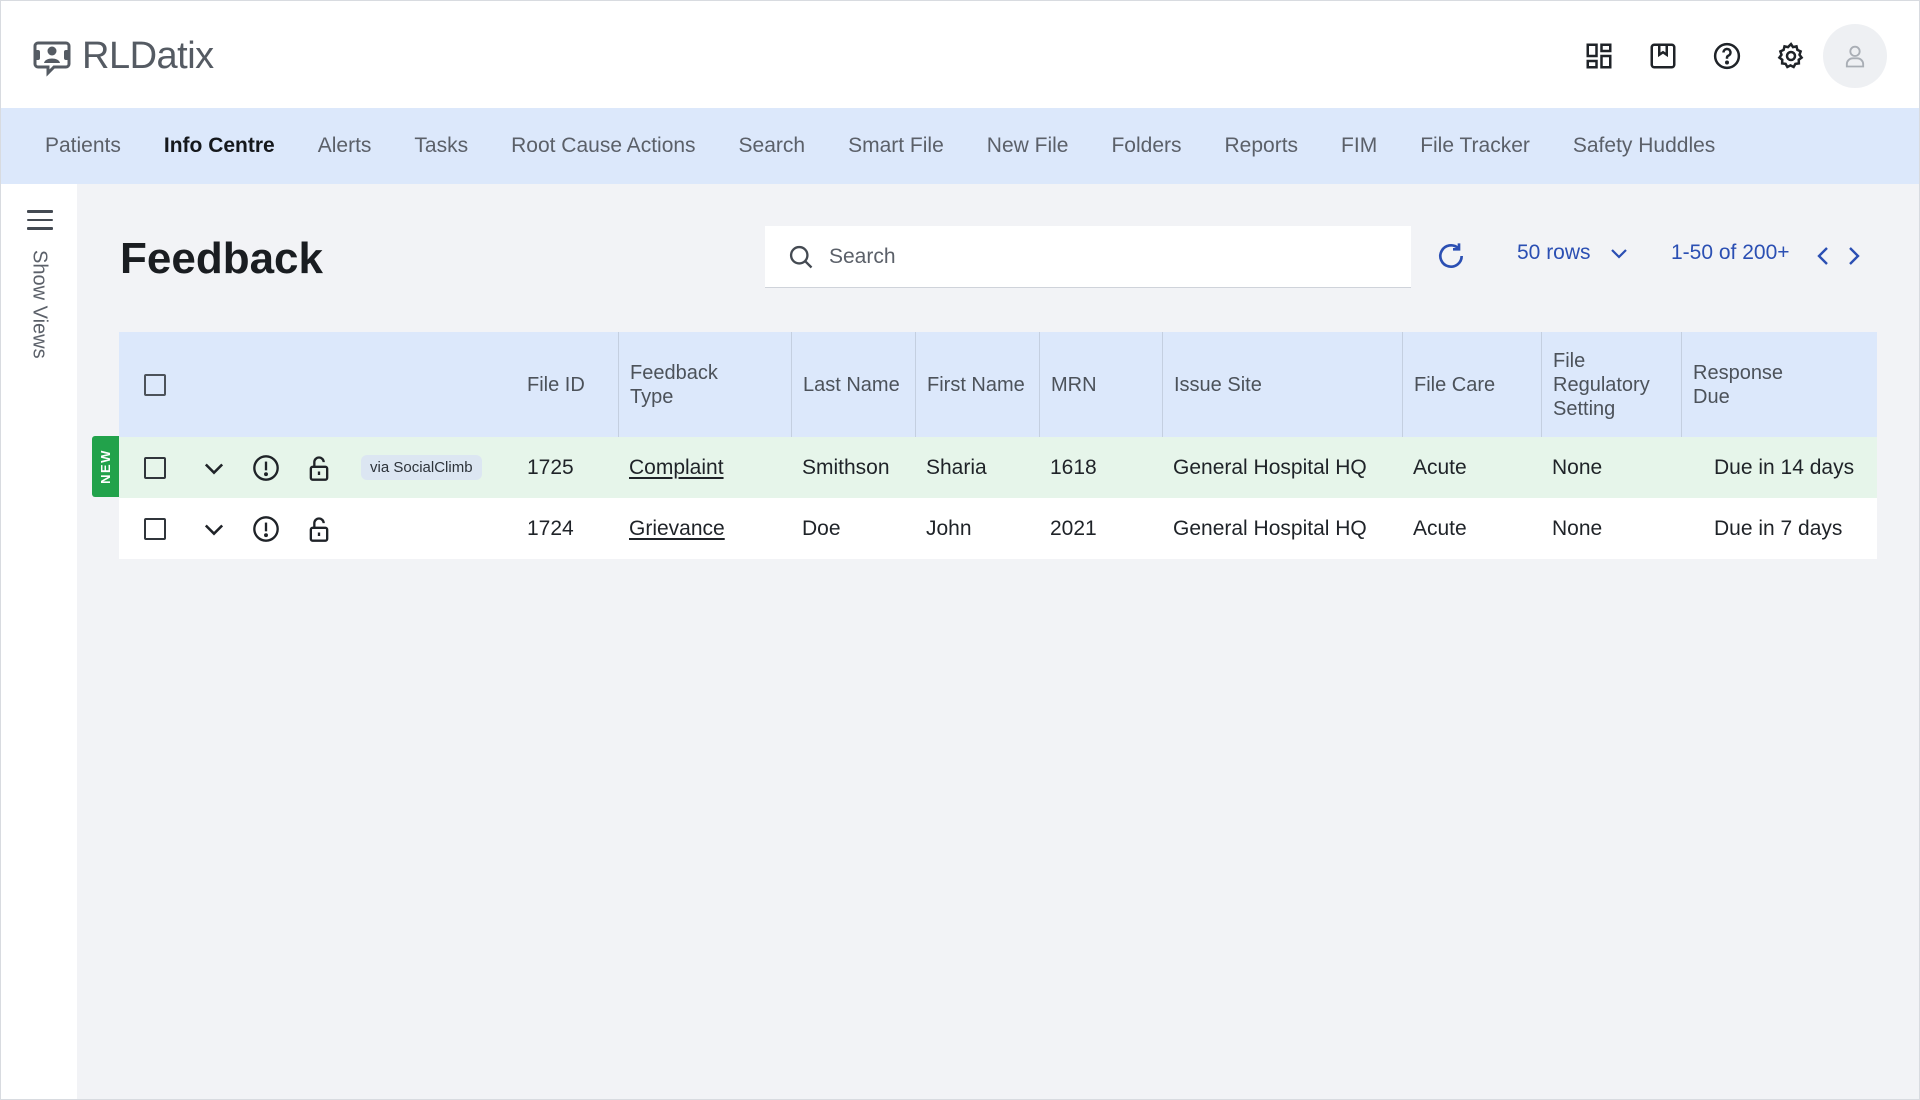  What do you see at coordinates (550, 467) in the screenshot?
I see `cell-file-id: 1725` at bounding box center [550, 467].